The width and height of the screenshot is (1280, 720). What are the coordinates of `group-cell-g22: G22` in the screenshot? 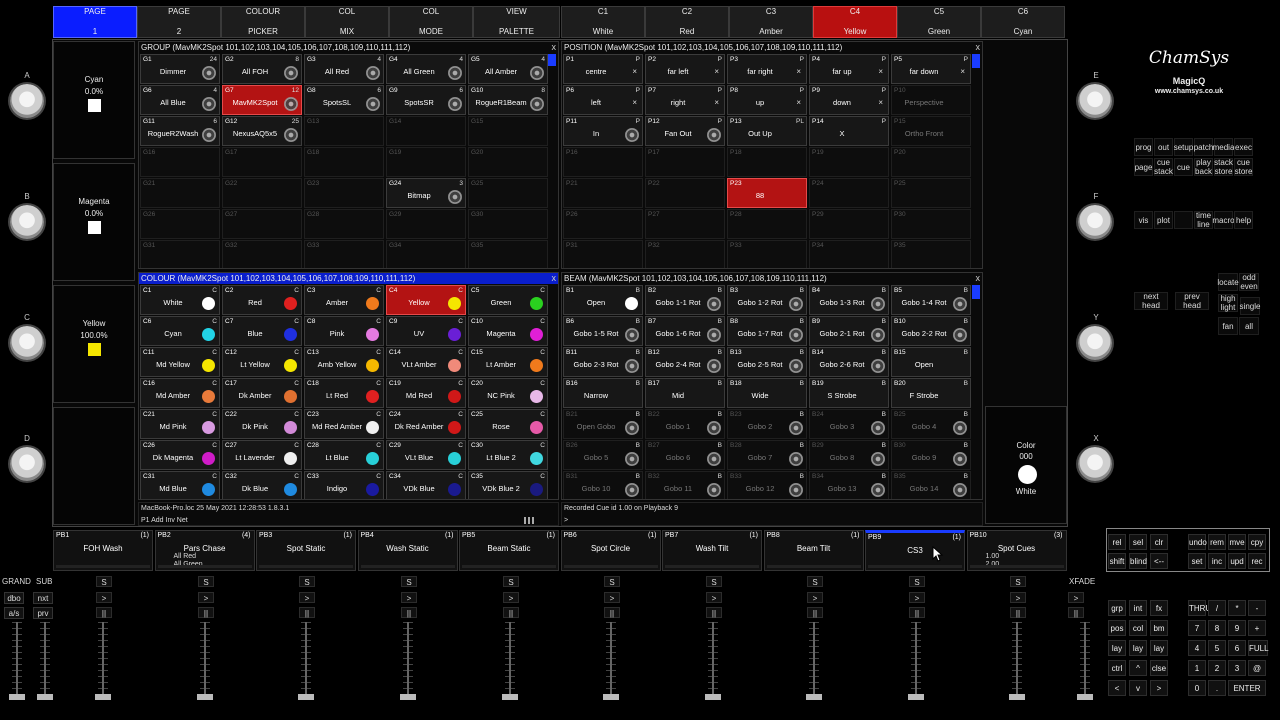 It's located at (262, 193).